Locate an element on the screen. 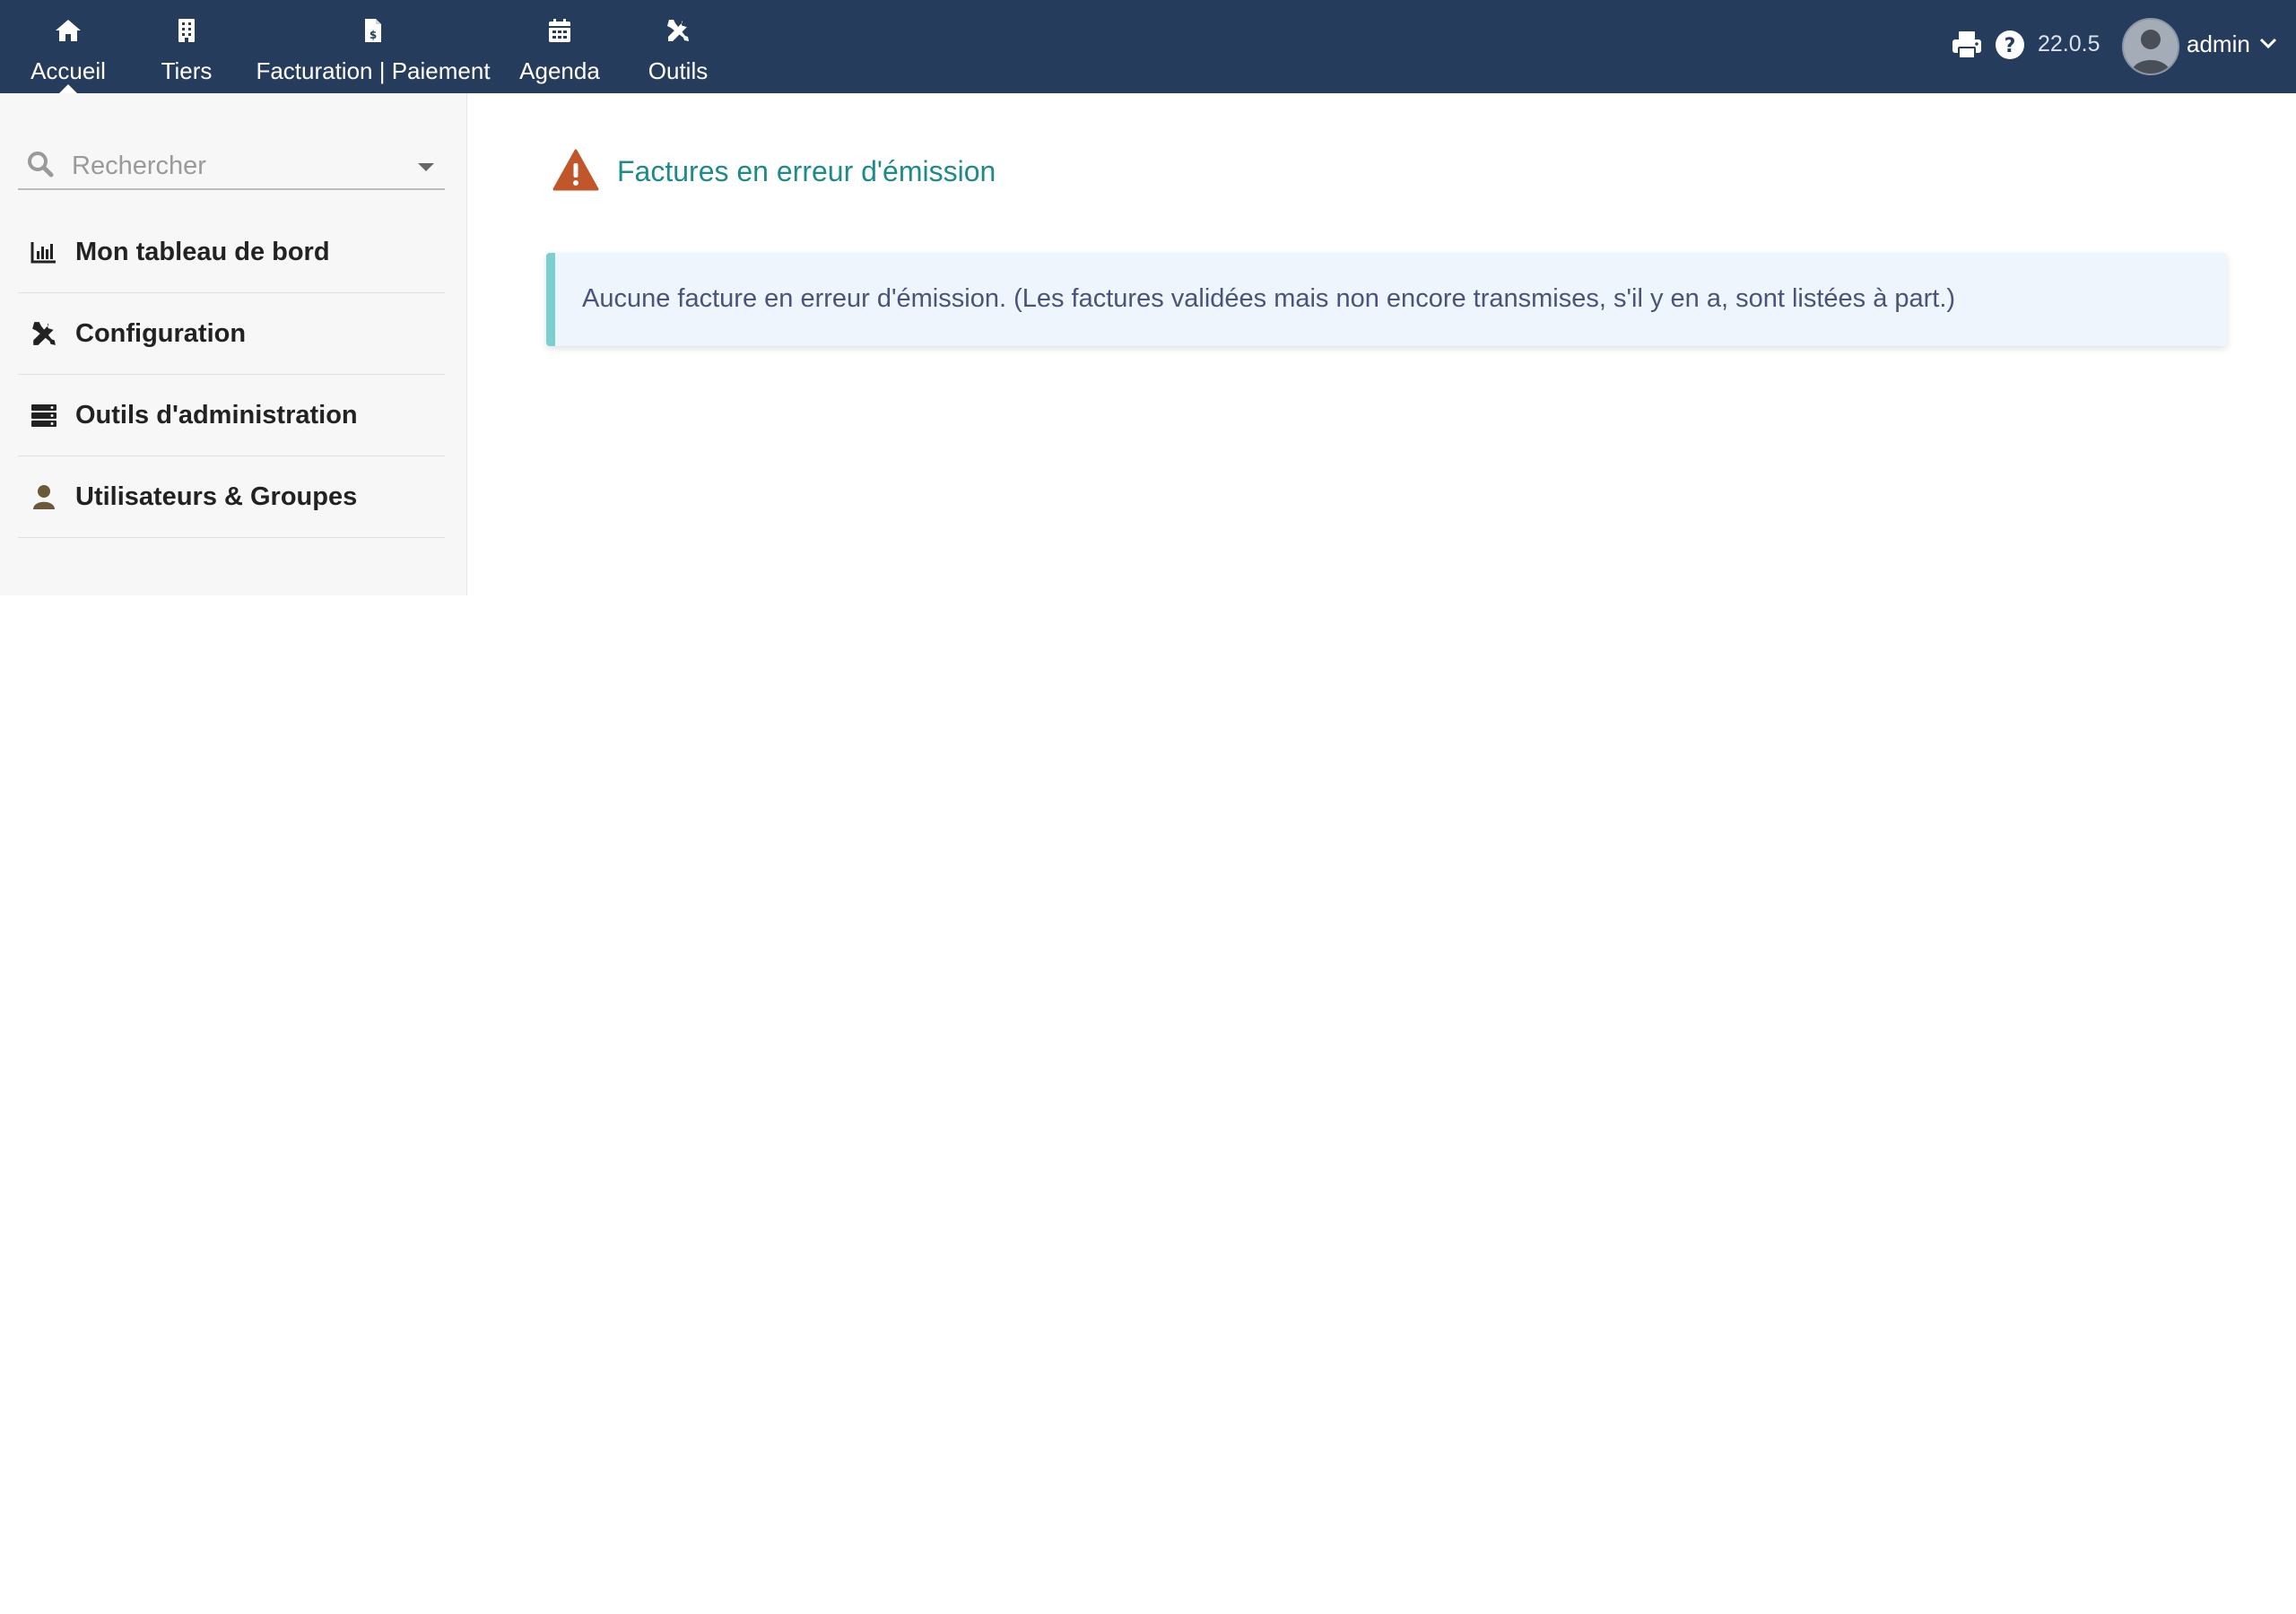  calendar-icon is located at coordinates (559, 30).